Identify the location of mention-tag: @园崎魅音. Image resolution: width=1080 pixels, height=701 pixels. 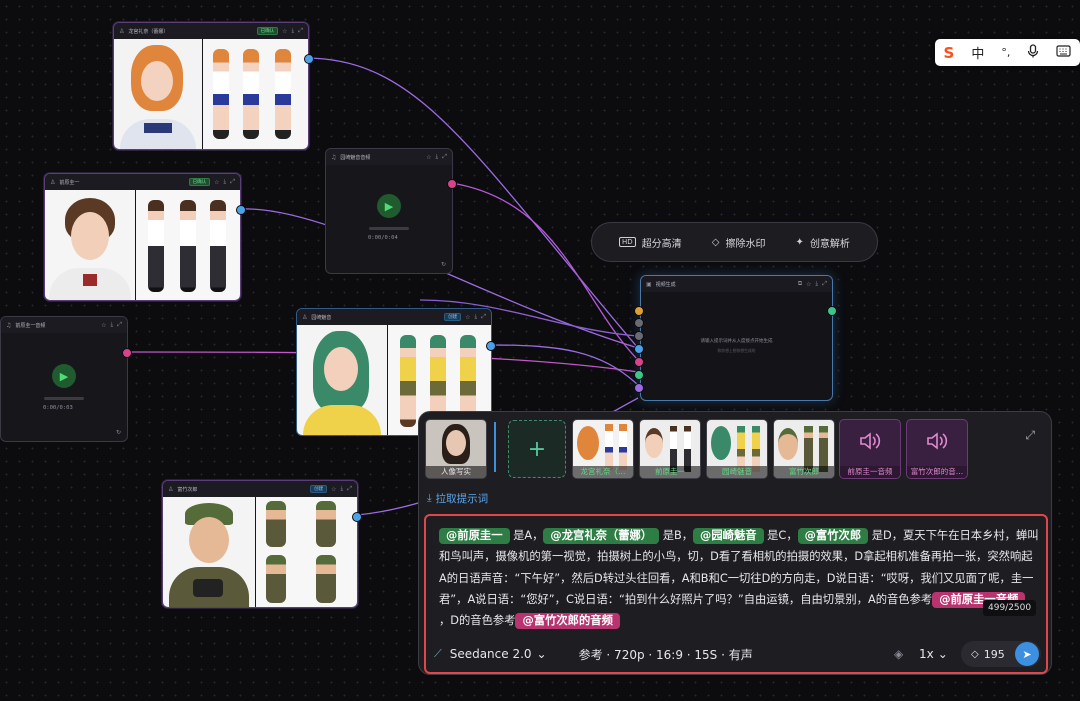
(728, 536).